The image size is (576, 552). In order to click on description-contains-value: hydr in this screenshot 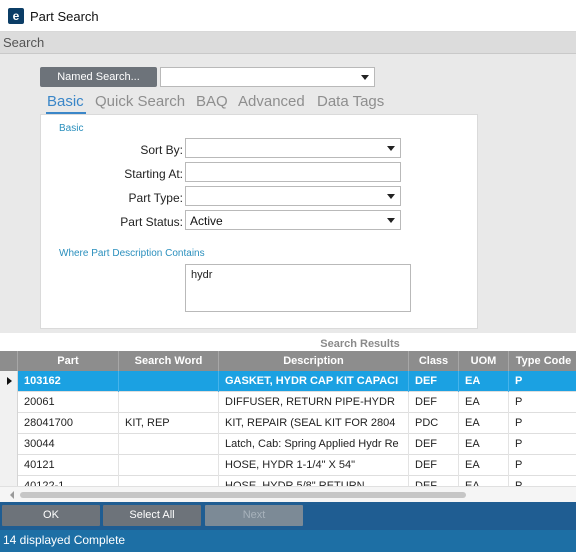, I will do `click(202, 275)`.